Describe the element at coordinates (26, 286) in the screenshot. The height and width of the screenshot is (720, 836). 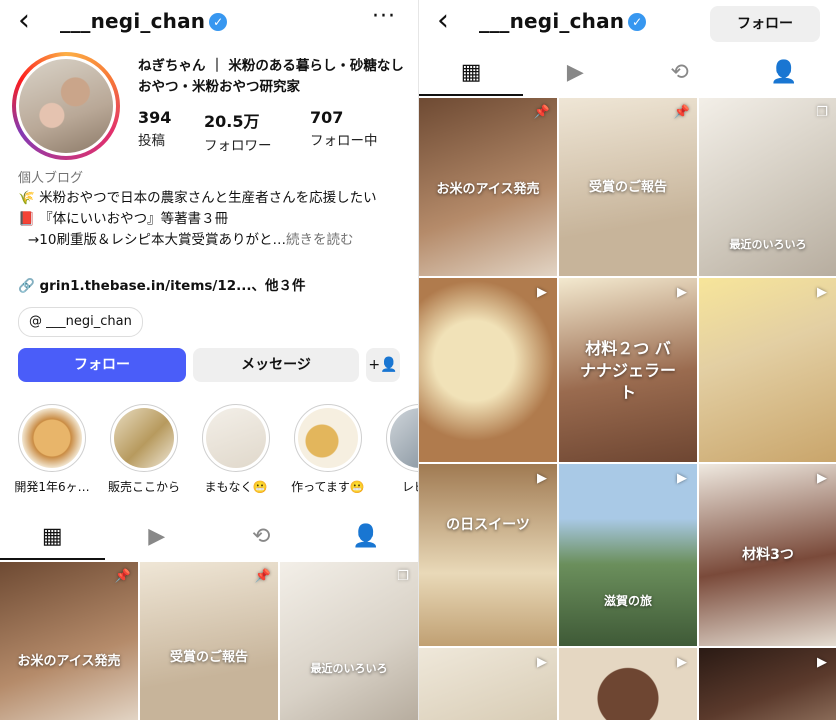
I see `link-icon: 🔗` at that location.